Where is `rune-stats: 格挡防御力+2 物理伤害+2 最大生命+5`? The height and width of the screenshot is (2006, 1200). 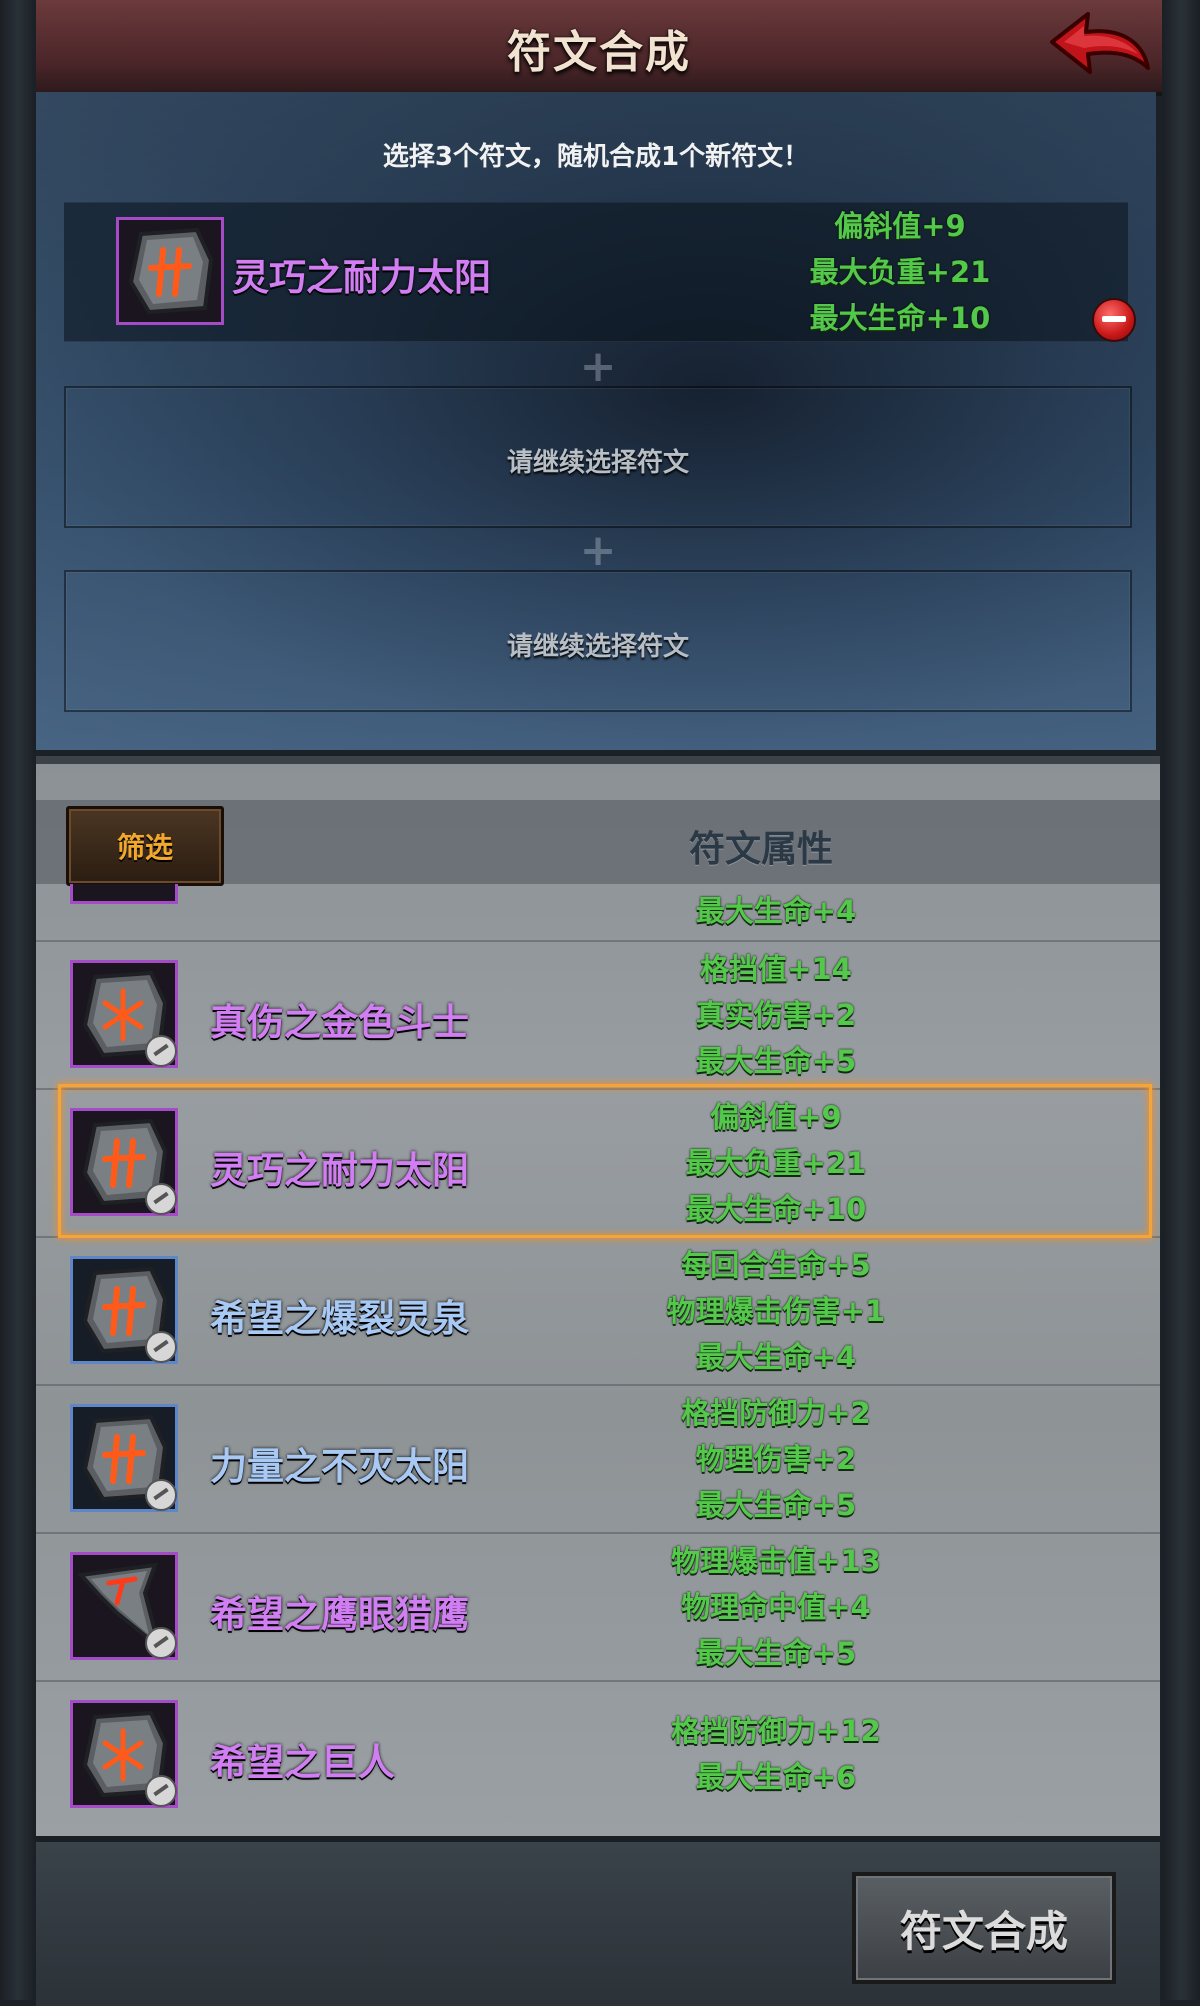
rune-stats: 格挡防御力+2 物理伤害+2 最大生命+5 is located at coordinates (776, 1459).